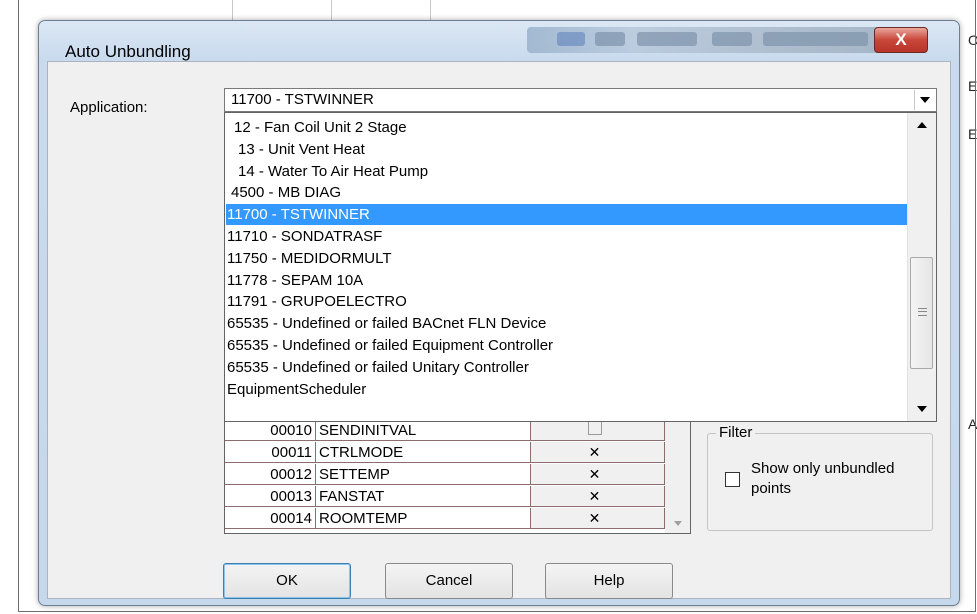  I want to click on dropdown-option: 11700 - TSTWINNER, so click(567, 215).